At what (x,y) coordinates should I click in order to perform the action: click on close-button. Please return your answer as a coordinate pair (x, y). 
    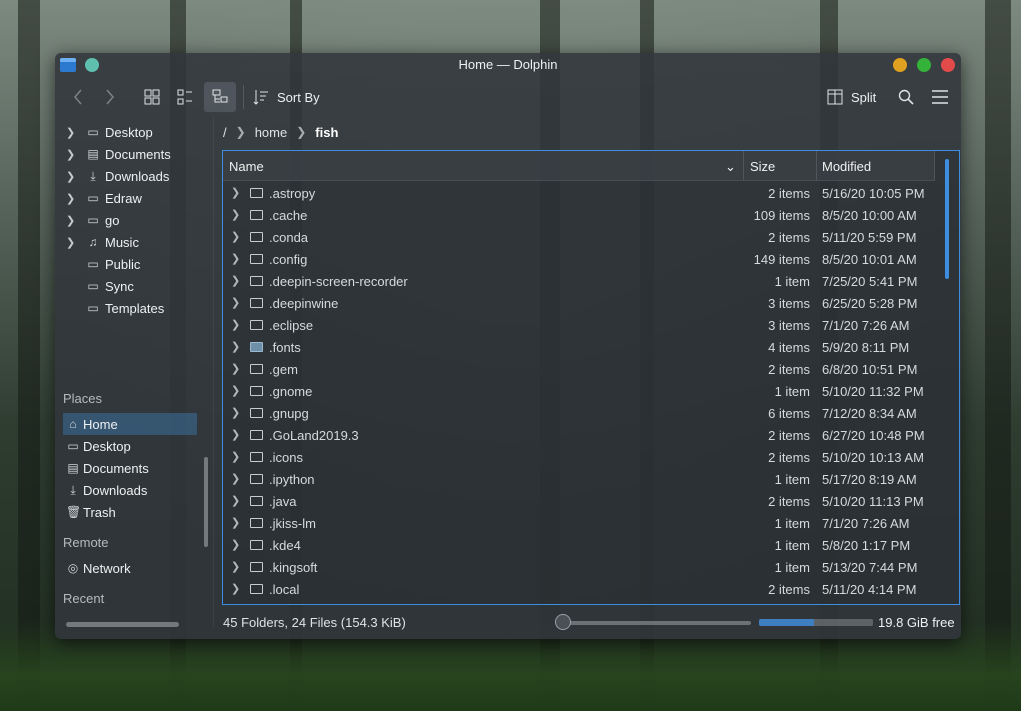
    Looking at the image, I should click on (948, 65).